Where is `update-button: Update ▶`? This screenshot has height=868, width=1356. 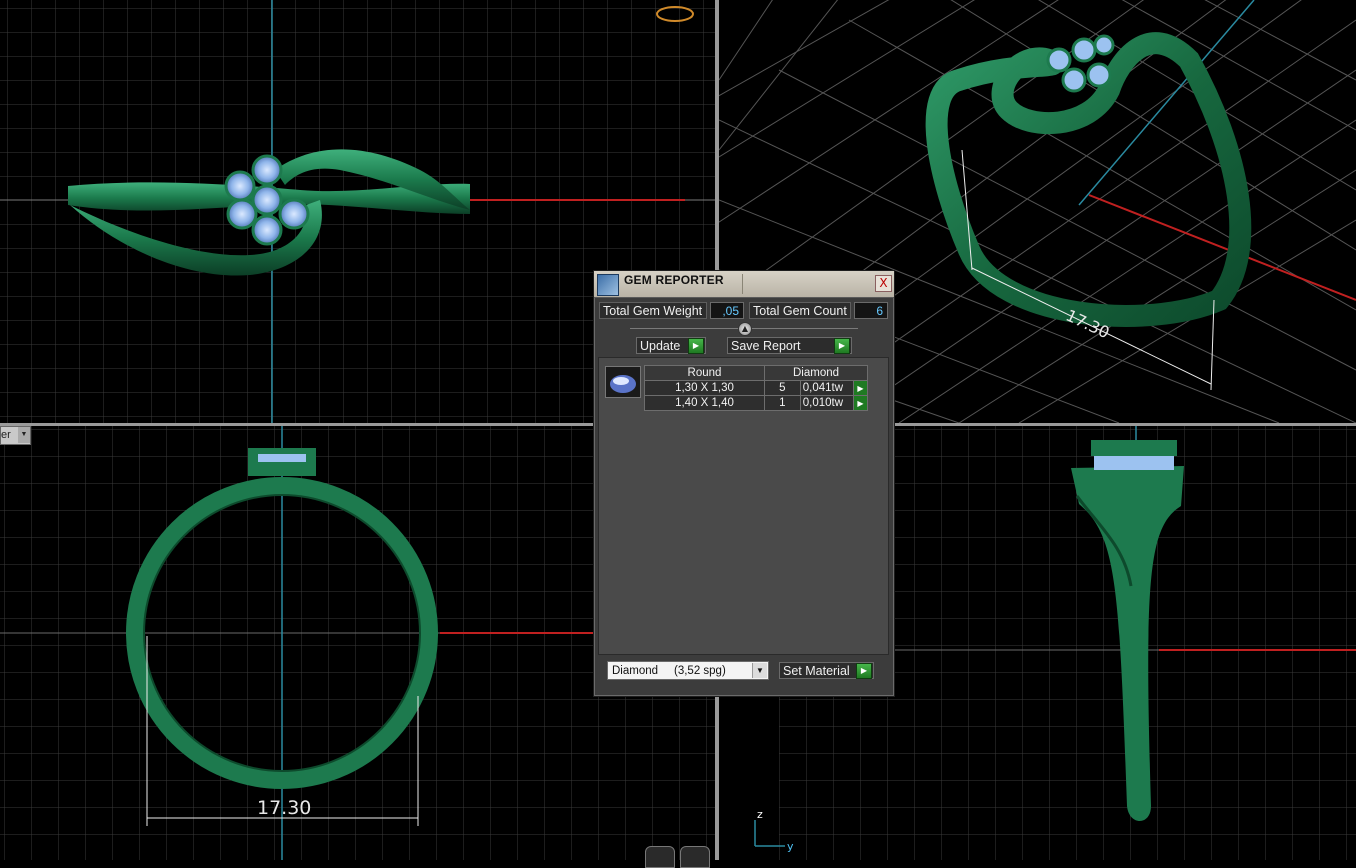
update-button: Update ▶ is located at coordinates (671, 345).